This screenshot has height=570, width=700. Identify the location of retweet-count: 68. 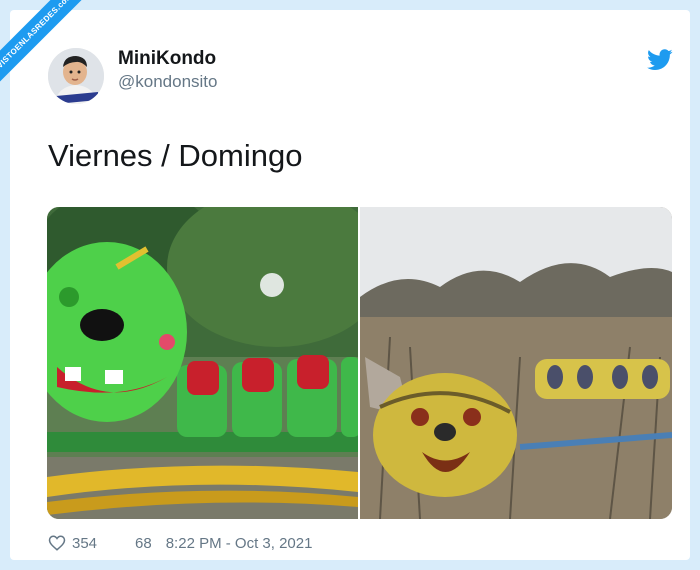
(143, 543).